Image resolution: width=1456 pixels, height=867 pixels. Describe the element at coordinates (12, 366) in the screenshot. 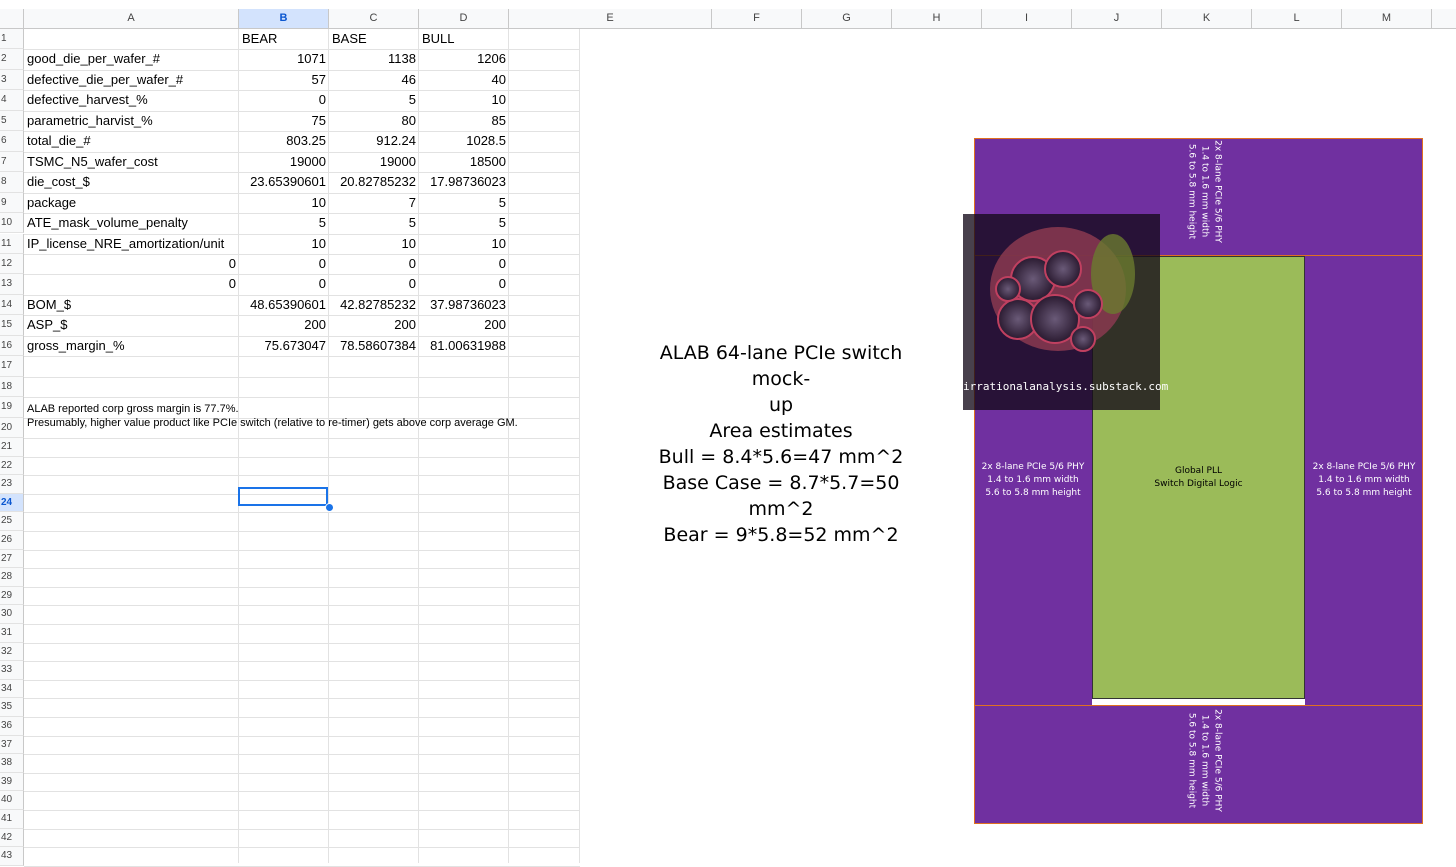

I see `row-header: 17` at that location.